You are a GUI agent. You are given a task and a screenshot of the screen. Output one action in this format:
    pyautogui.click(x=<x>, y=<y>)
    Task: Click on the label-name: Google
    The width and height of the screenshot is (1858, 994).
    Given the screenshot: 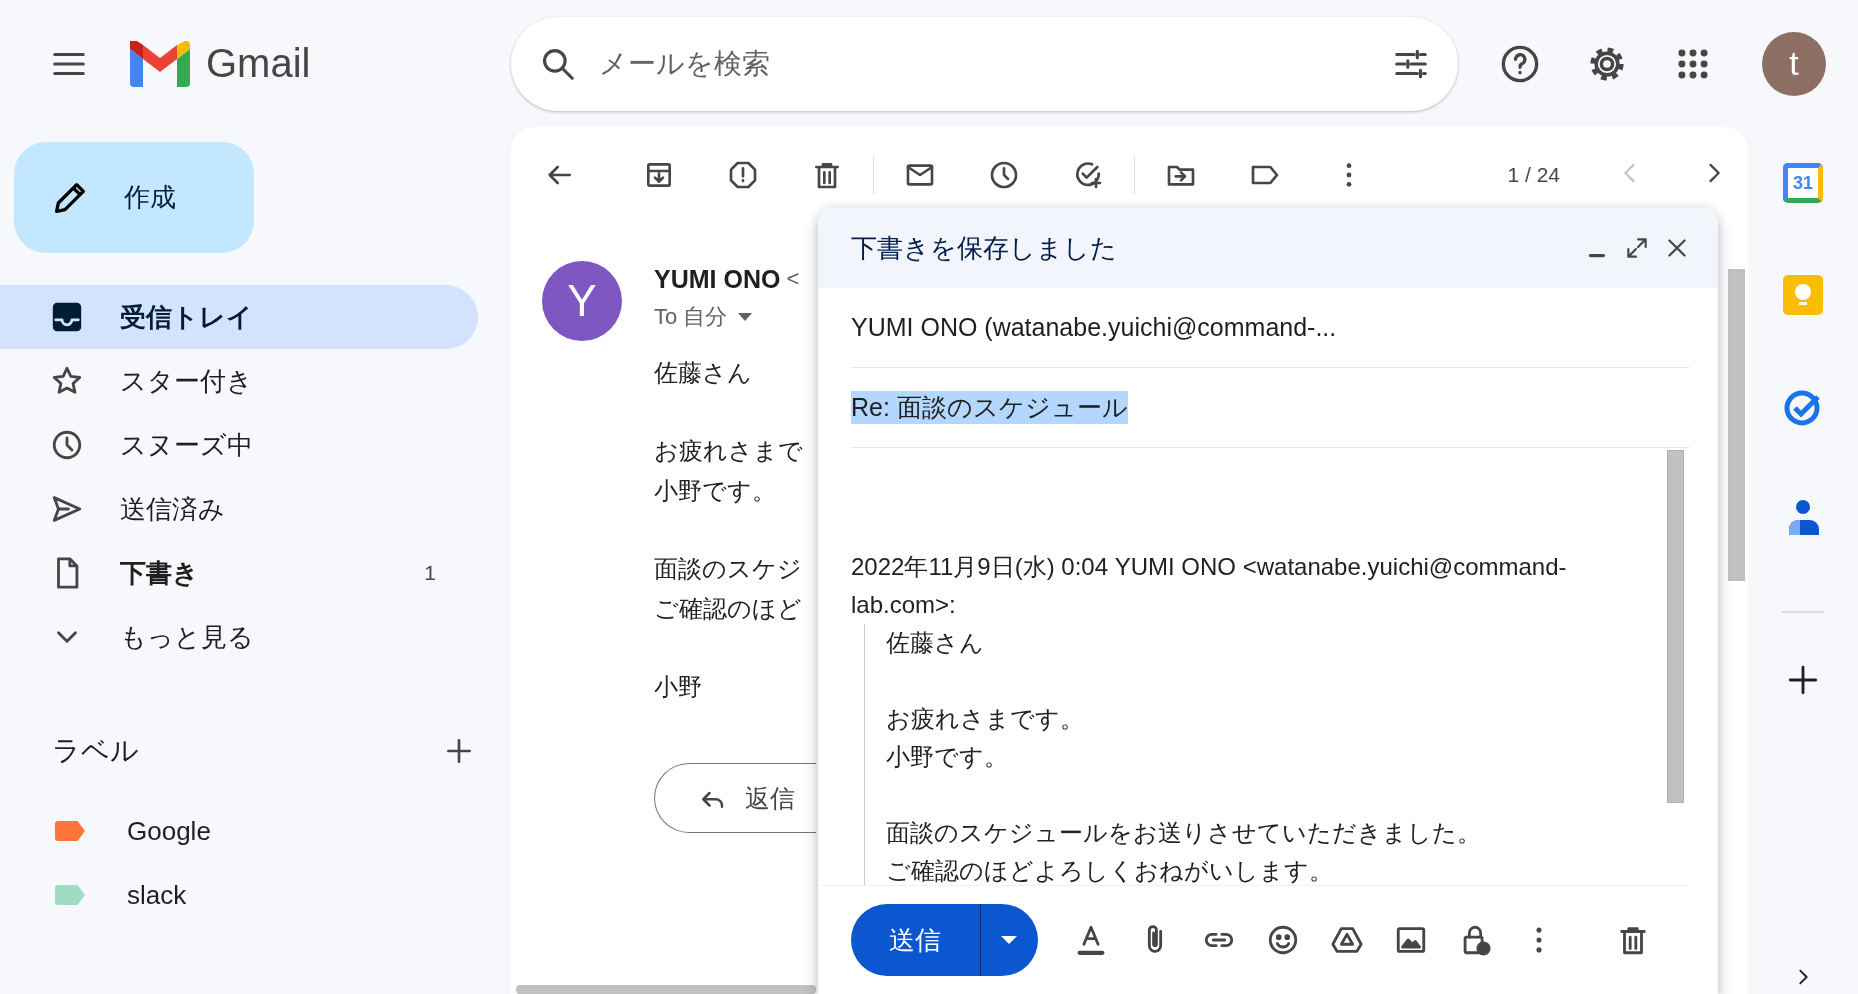 What is the action you would take?
    pyautogui.click(x=169, y=831)
    